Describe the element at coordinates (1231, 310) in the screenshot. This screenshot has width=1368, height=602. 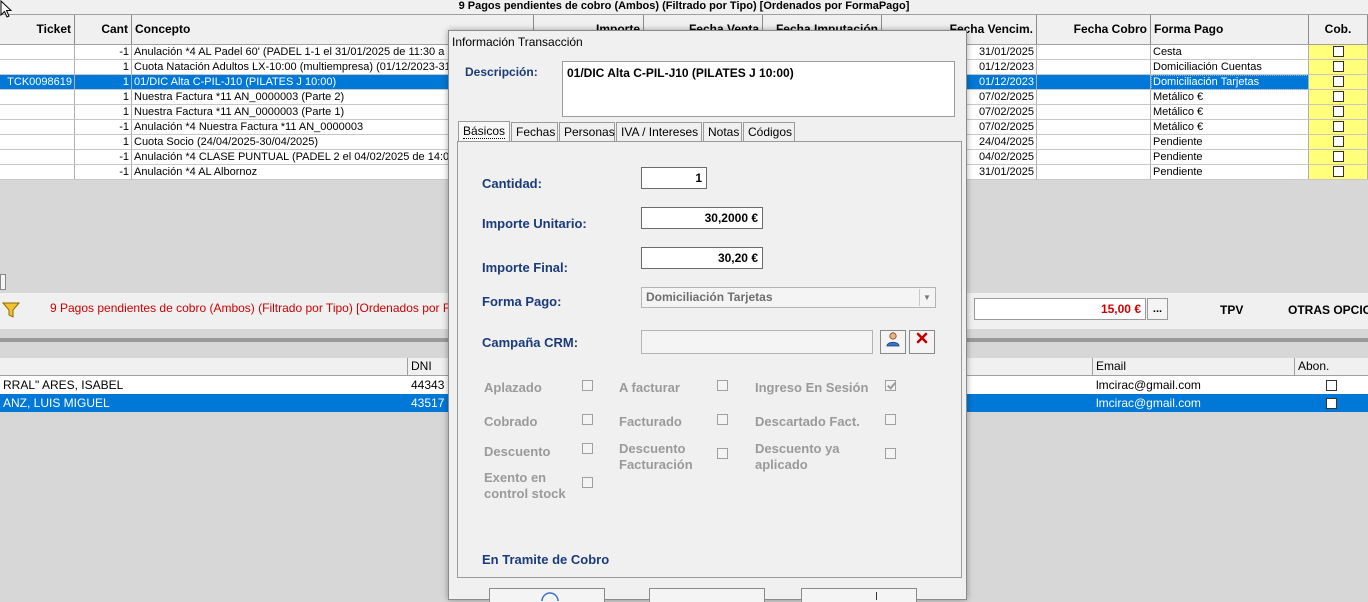
I see `tpv-button: TPV` at that location.